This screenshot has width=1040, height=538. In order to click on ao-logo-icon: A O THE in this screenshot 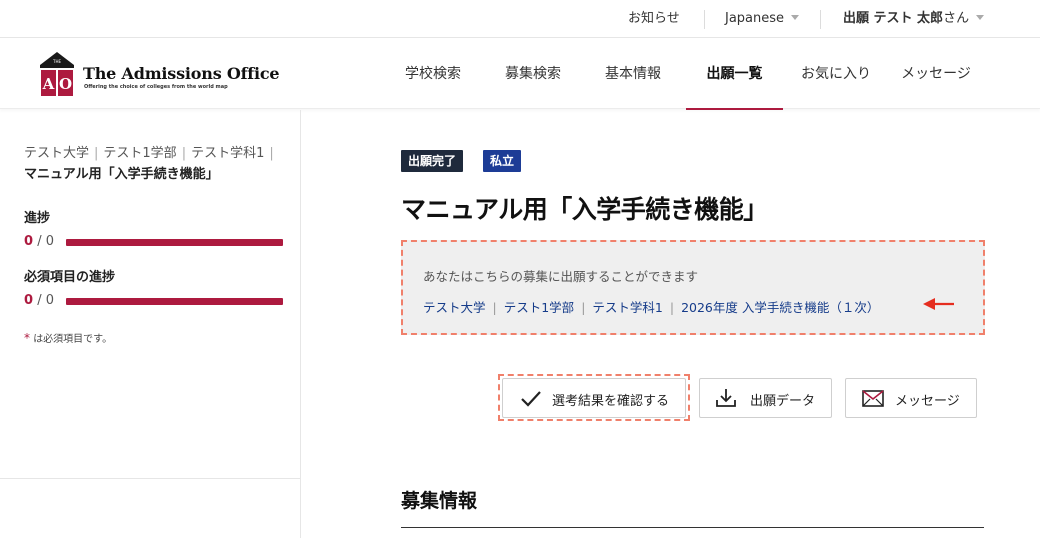, I will do `click(57, 74)`.